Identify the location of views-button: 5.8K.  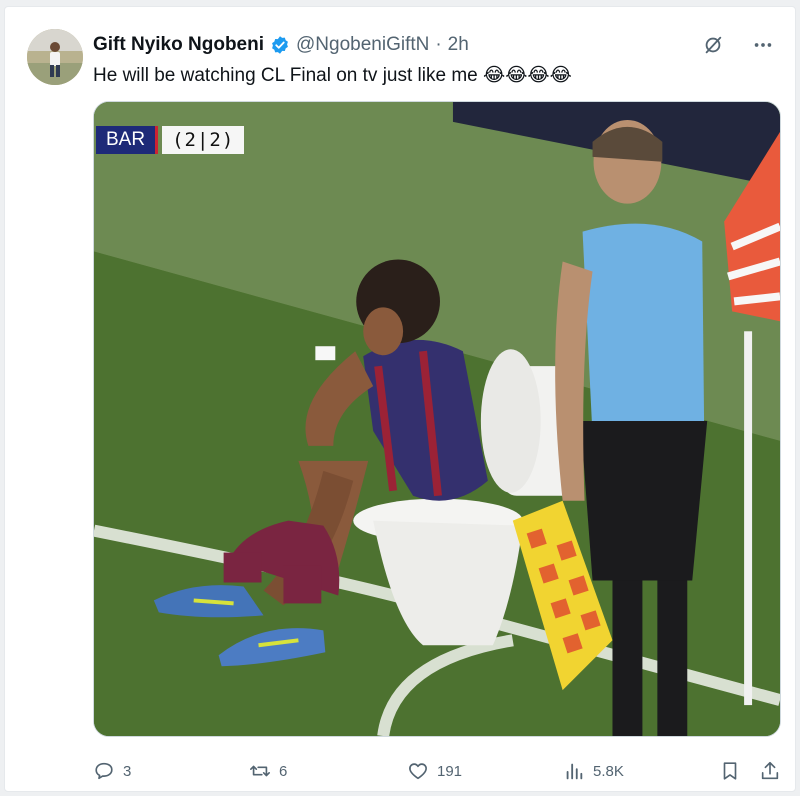
(593, 771).